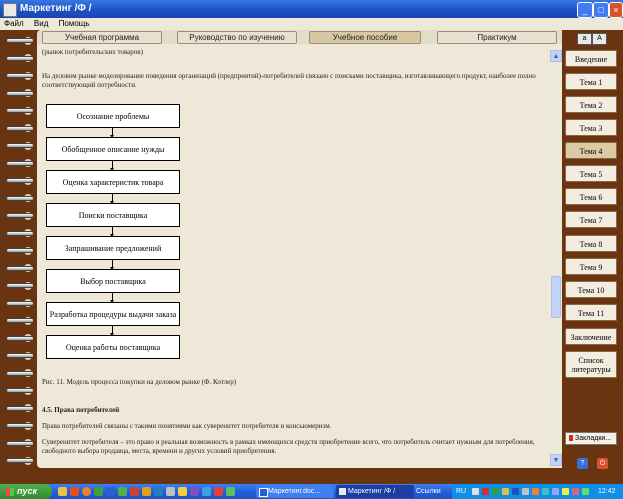  What do you see at coordinates (575, 491) in the screenshot?
I see `tray-app-icon` at bounding box center [575, 491].